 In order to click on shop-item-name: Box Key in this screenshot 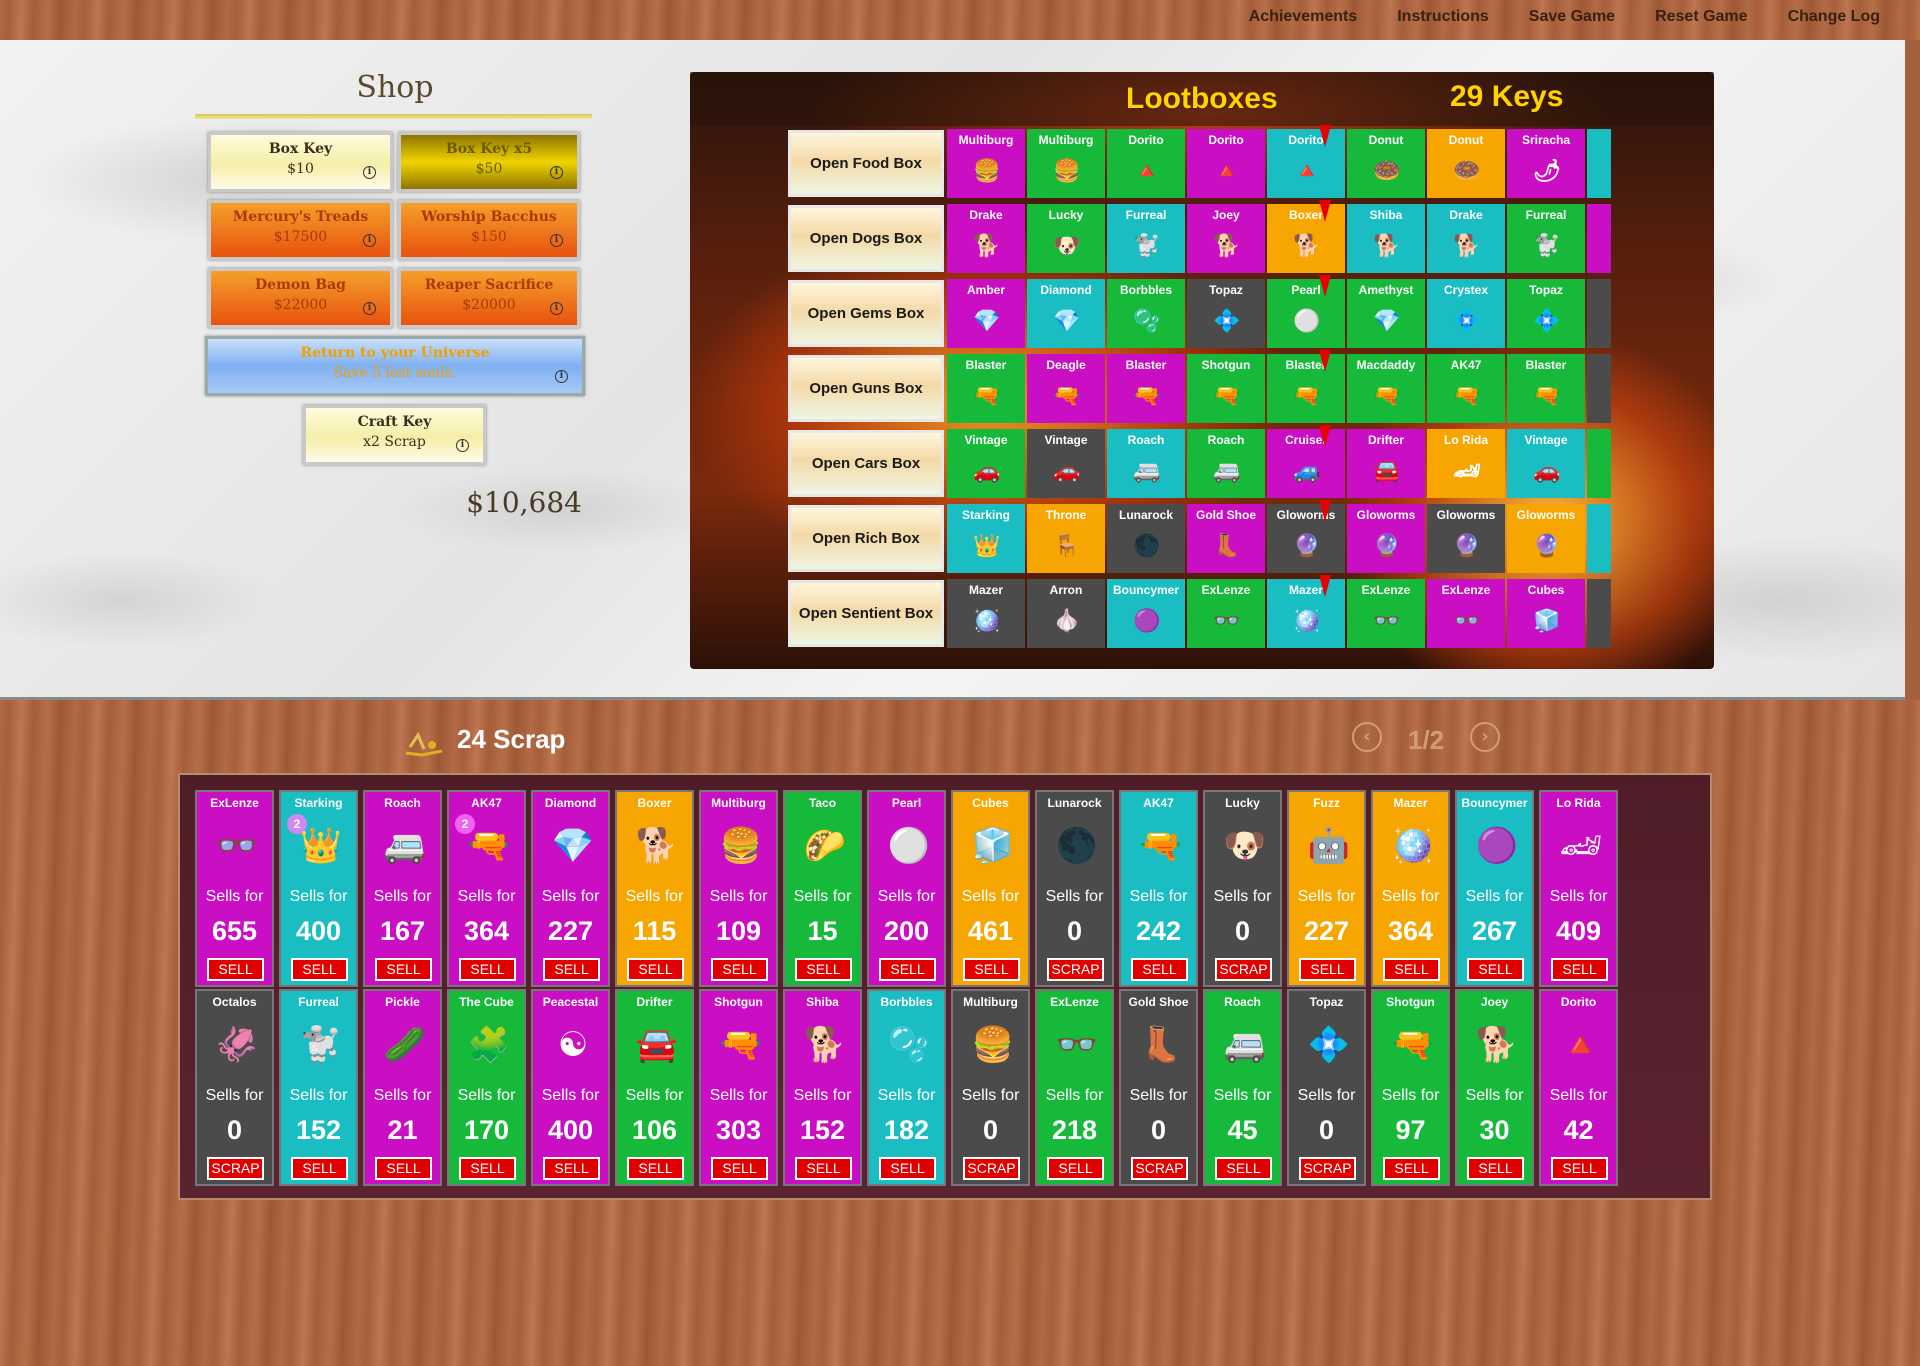, I will do `click(300, 149)`.